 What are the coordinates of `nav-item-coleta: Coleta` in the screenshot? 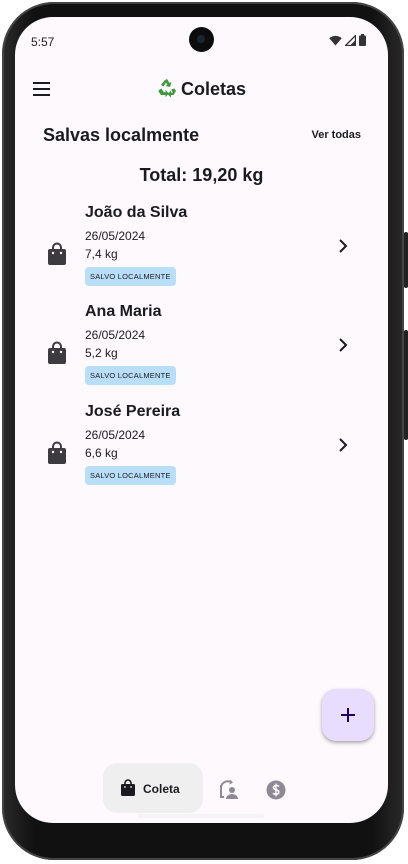 It's located at (153, 788).